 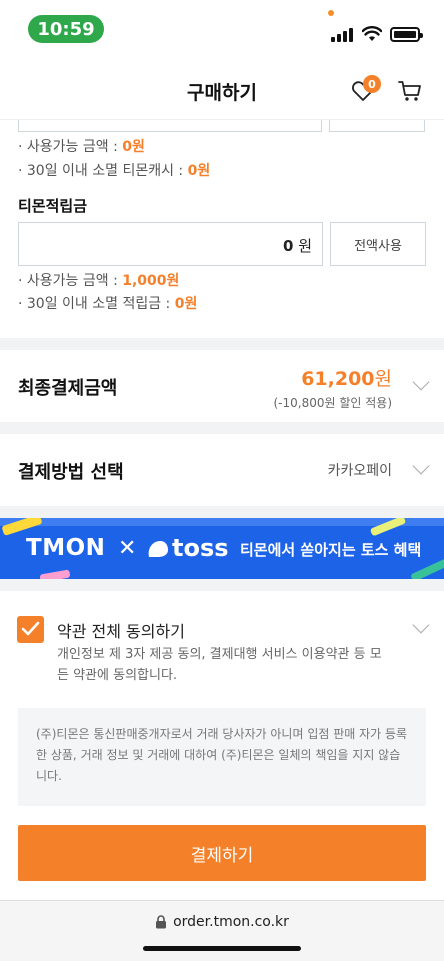 What do you see at coordinates (121, 630) in the screenshot?
I see `agree-all-label: 약관 전체 동의하기` at bounding box center [121, 630].